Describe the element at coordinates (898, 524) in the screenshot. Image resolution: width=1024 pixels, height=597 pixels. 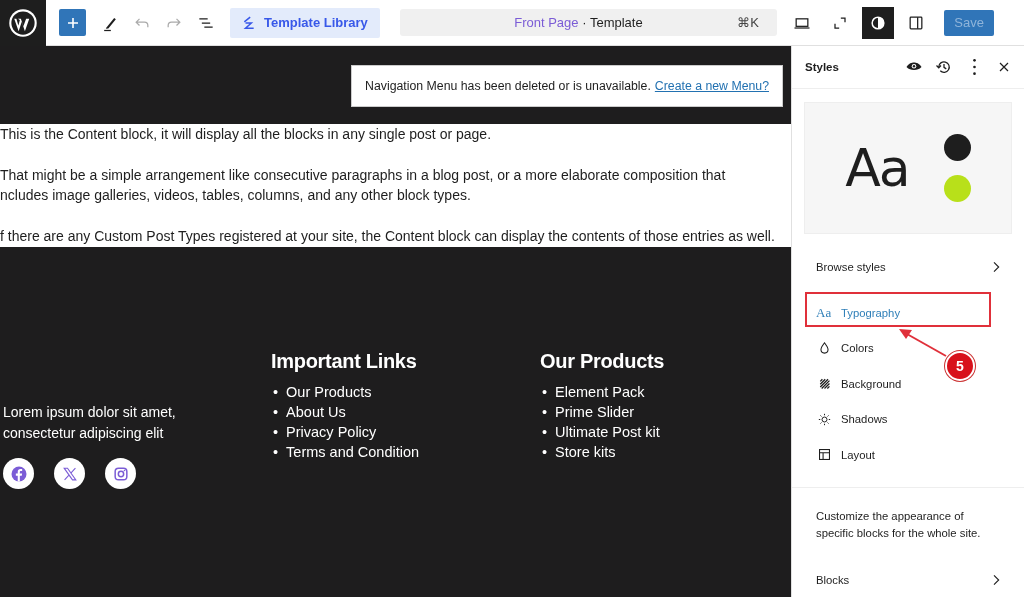
I see `blocks-description: Customize the appearance of specific blocks for the whole site.` at that location.